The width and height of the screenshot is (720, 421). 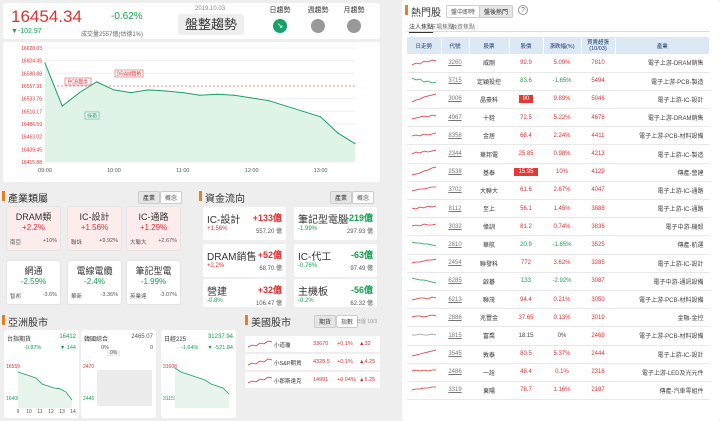 What do you see at coordinates (455, 354) in the screenshot?
I see `stock-code: 3545` at bounding box center [455, 354].